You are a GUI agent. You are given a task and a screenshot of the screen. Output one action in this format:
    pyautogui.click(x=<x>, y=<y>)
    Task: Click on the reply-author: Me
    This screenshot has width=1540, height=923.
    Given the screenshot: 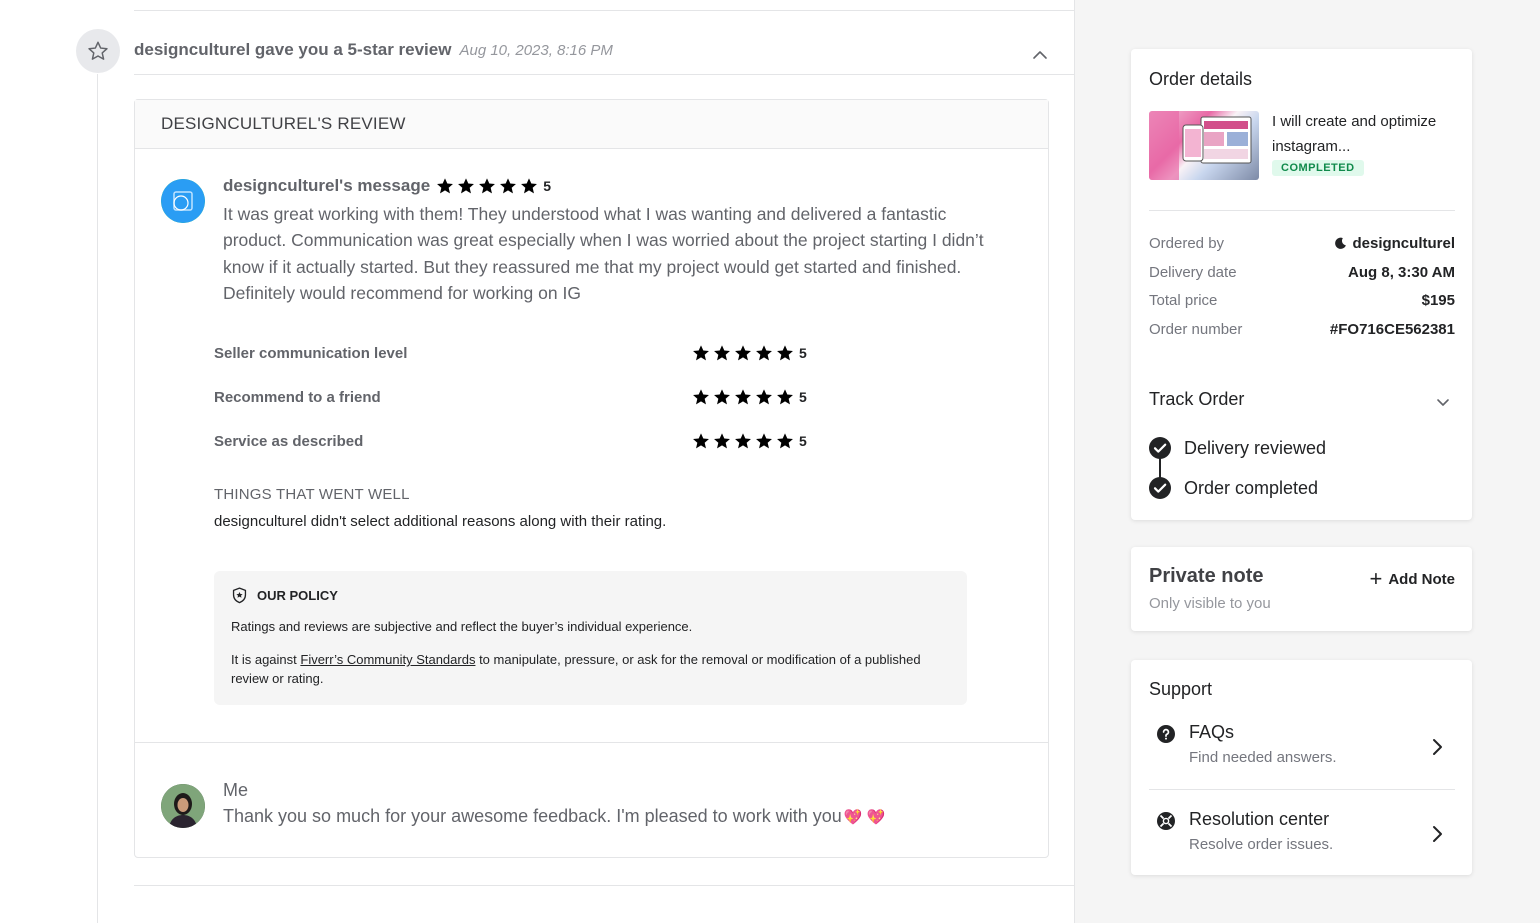 What is the action you would take?
    pyautogui.click(x=236, y=790)
    